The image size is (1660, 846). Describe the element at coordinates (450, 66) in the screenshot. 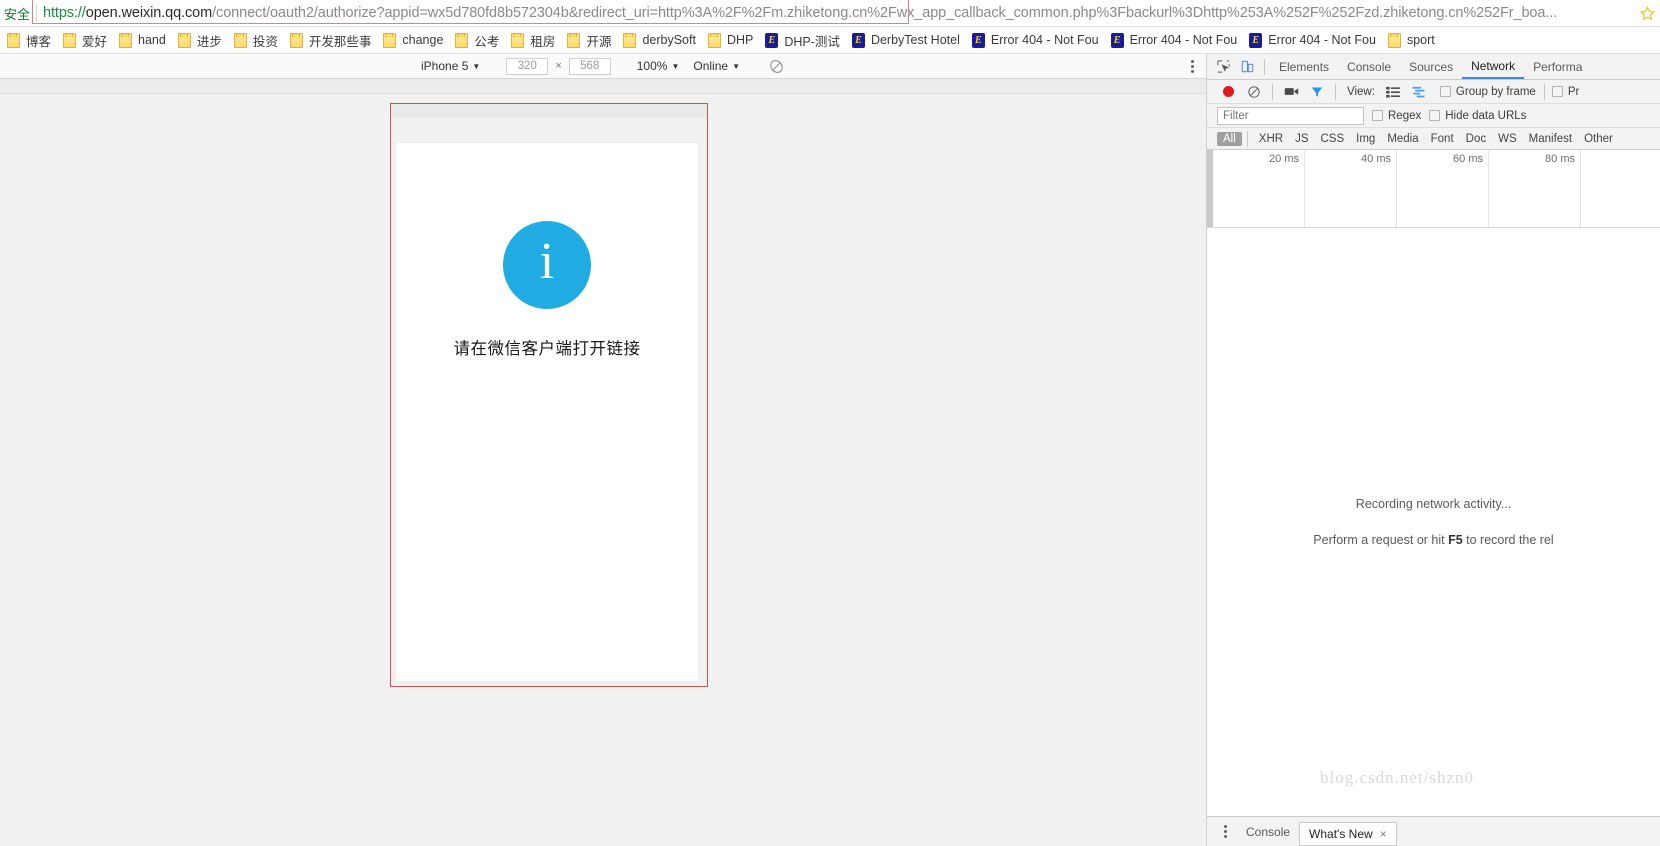

I see `device-selector: iPhone 5 ▼` at that location.